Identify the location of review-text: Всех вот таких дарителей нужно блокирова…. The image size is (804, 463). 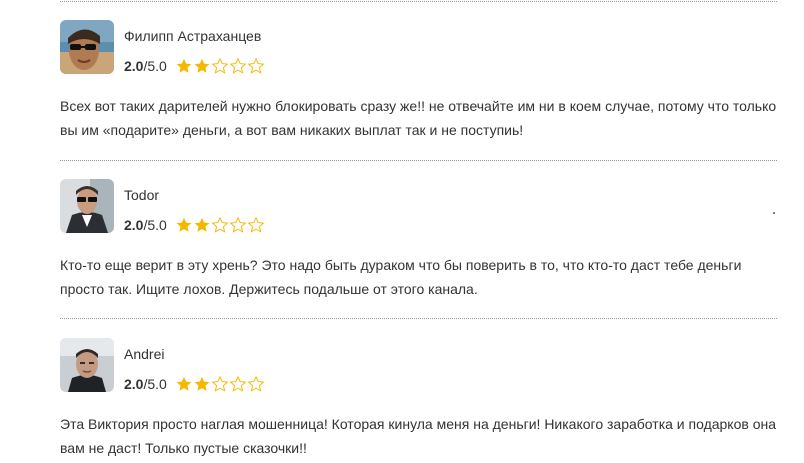
(418, 118).